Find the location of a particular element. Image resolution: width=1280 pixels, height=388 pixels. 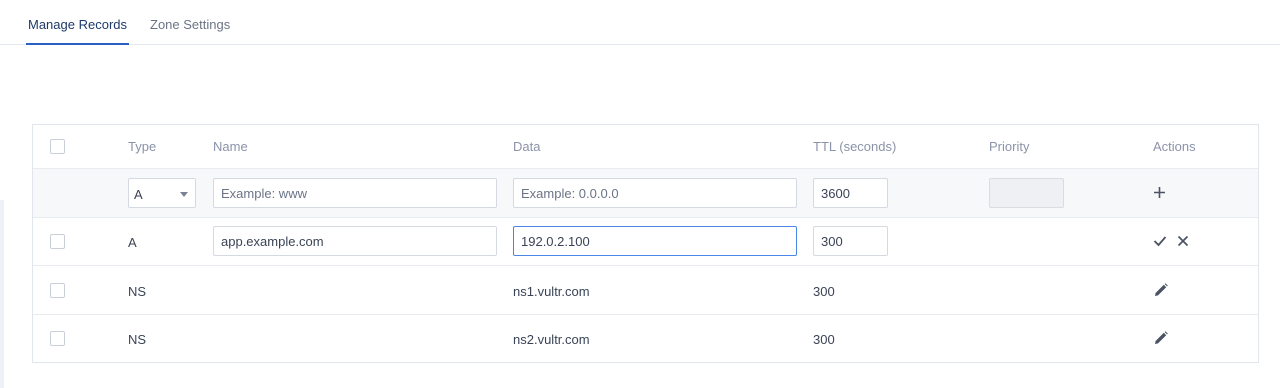

column-header-priority: Priority is located at coordinates (1009, 146).